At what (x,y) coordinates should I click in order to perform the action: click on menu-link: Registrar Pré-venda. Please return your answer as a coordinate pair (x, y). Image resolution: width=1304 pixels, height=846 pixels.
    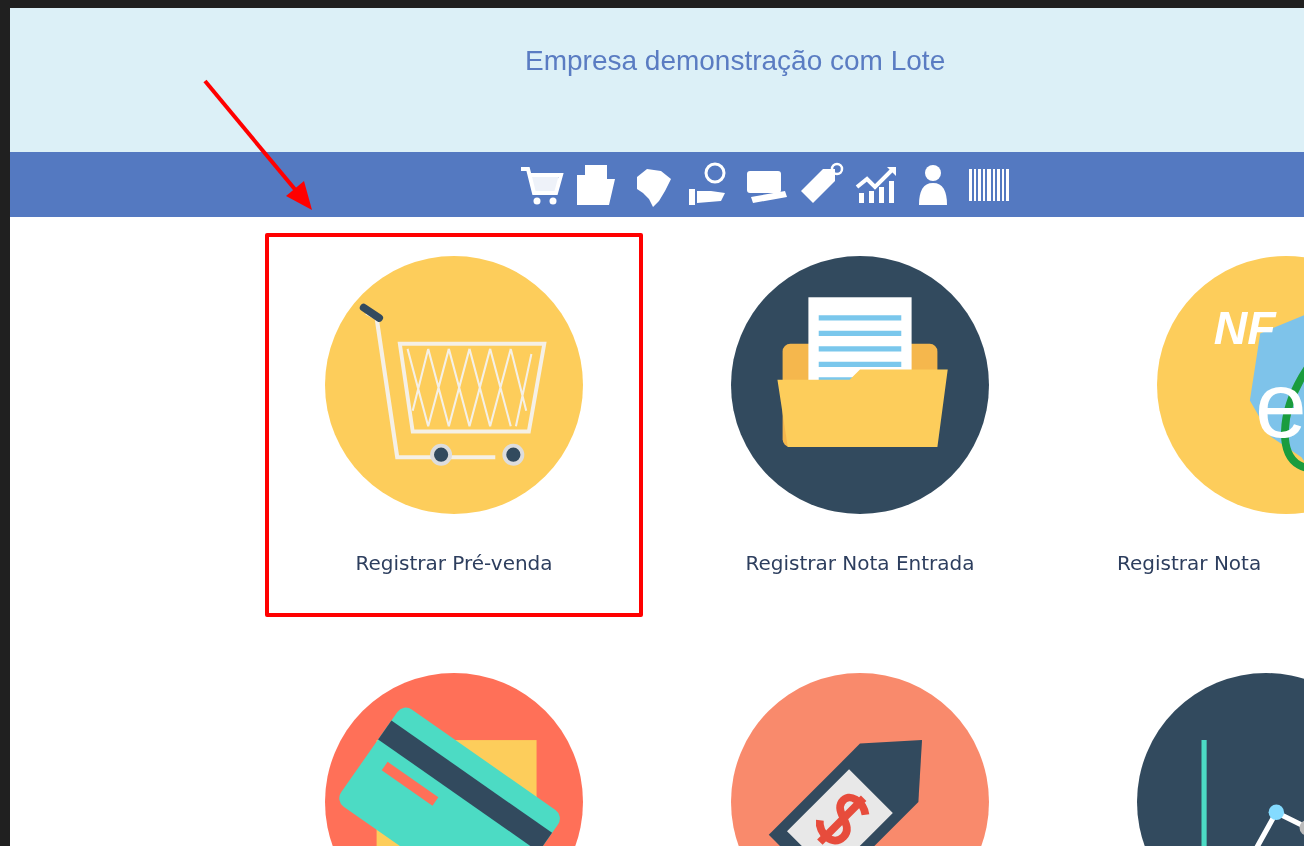
    Looking at the image, I should click on (454, 563).